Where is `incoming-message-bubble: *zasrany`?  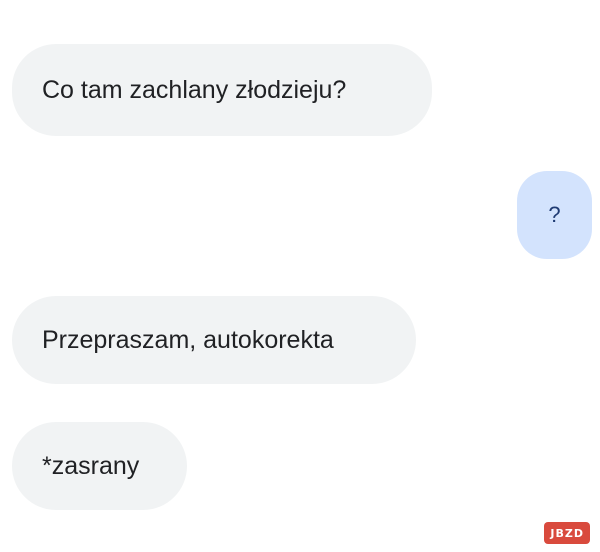
incoming-message-bubble: *zasrany is located at coordinates (99, 466).